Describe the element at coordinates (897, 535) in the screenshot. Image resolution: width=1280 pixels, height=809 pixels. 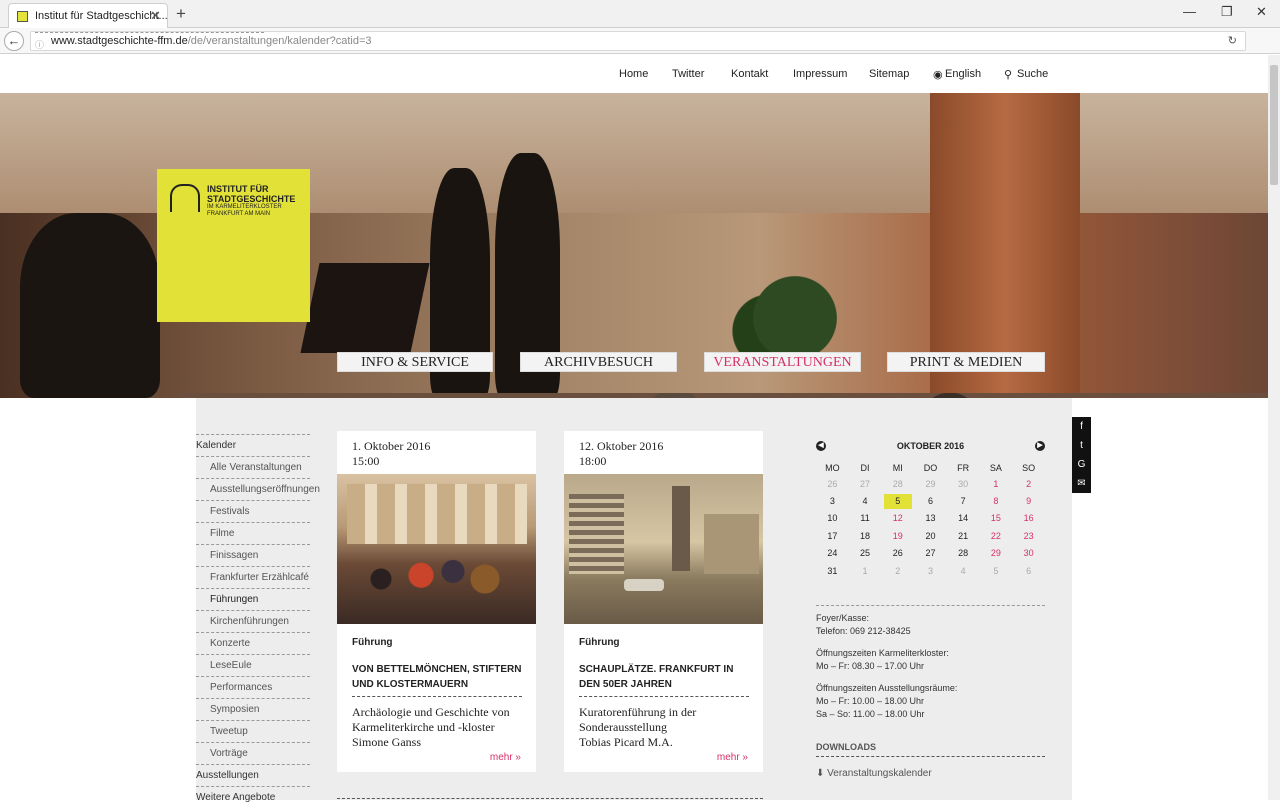
I see `calendar-day: 19` at that location.